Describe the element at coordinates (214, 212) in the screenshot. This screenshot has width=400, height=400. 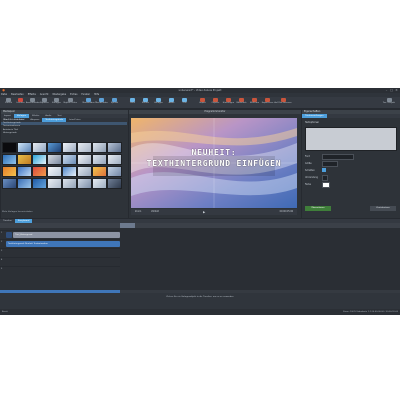
I see `preview-controls: Zoom Vollbild ▶ 00:00:05:06` at that location.